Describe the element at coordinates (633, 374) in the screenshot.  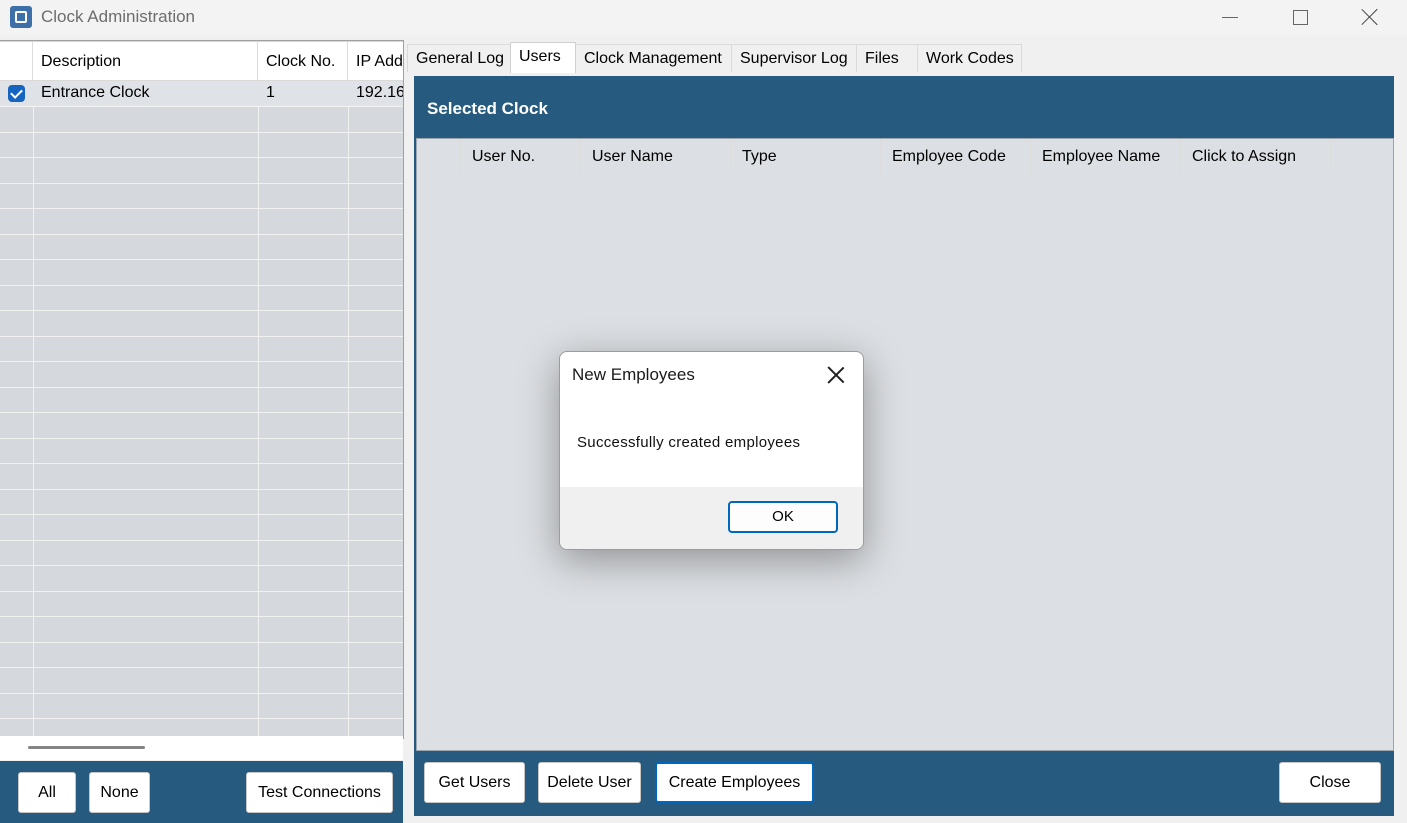
I see `dialog-title: New Employees` at that location.